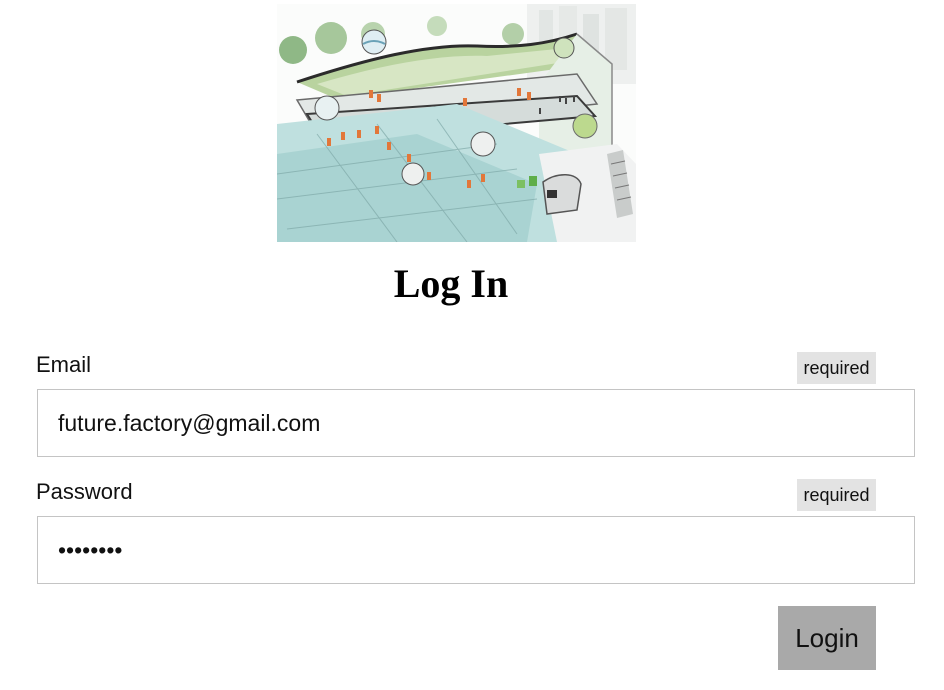  I want to click on email-label: Email, so click(64, 364).